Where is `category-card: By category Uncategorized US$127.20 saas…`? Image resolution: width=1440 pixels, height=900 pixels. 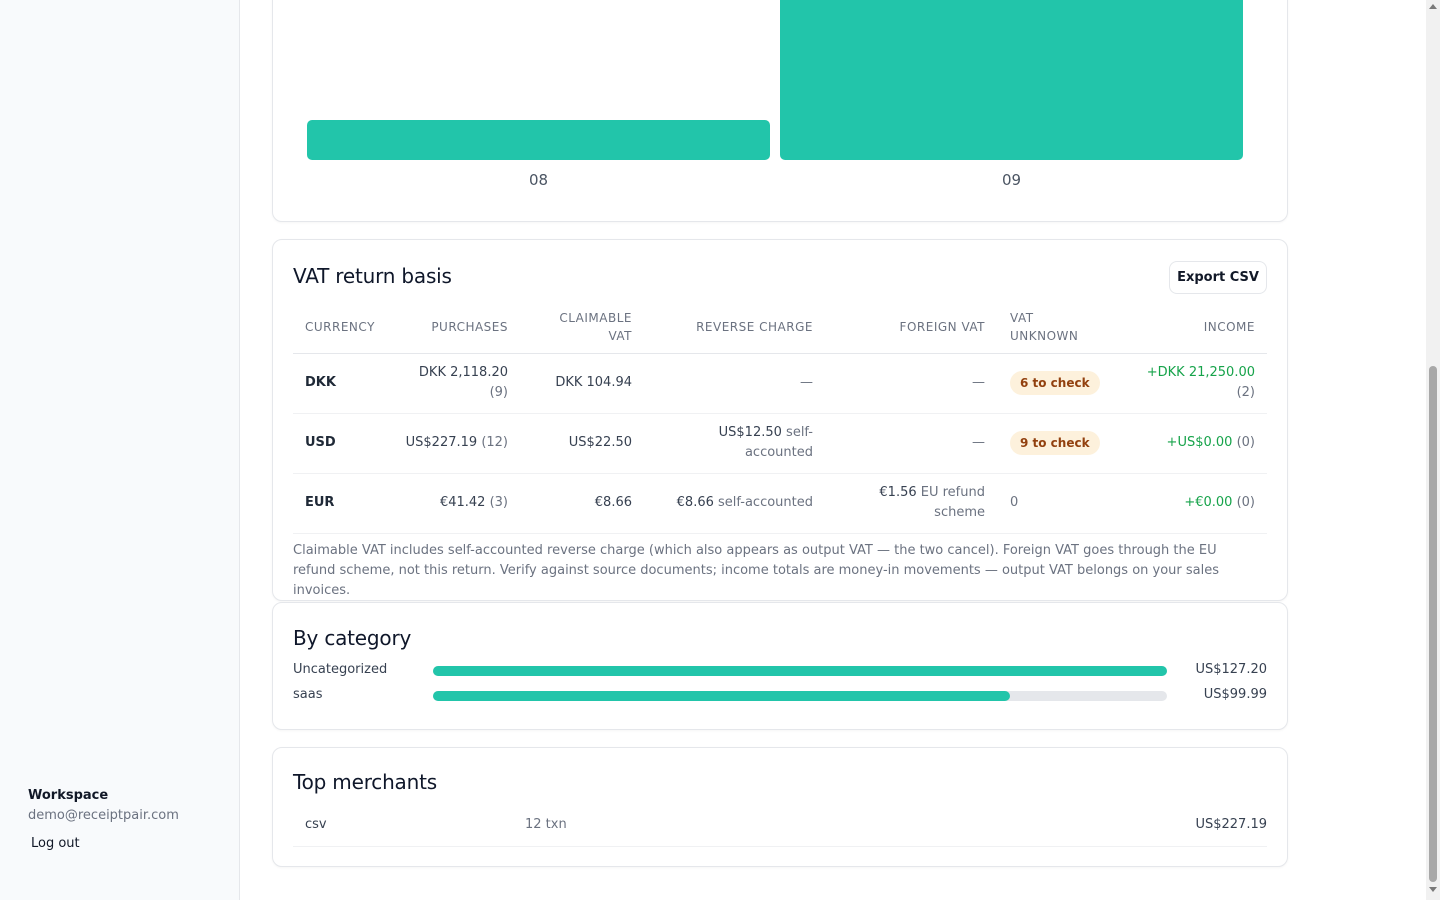 category-card: By category Uncategorized US$127.20 saas… is located at coordinates (780, 666).